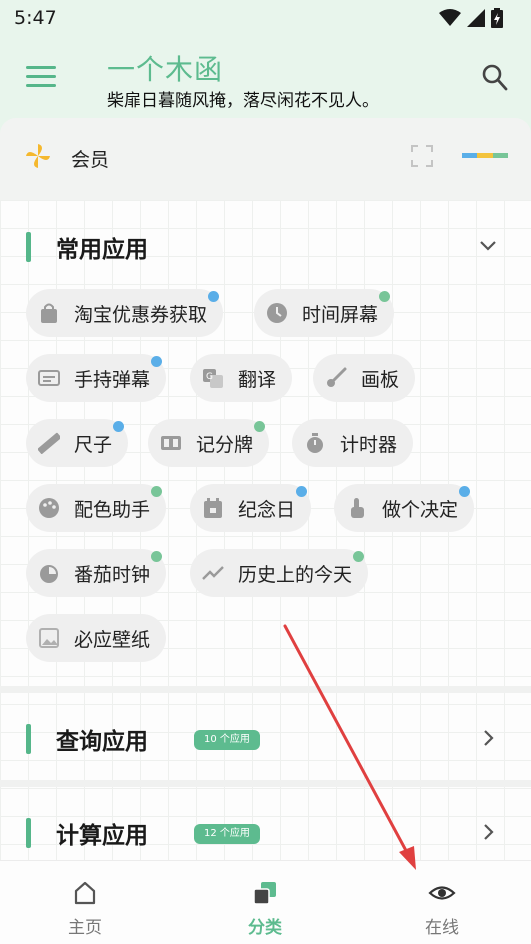 The height and width of the screenshot is (944, 531). What do you see at coordinates (171, 443) in the screenshot?
I see `scoreboard-icon` at bounding box center [171, 443].